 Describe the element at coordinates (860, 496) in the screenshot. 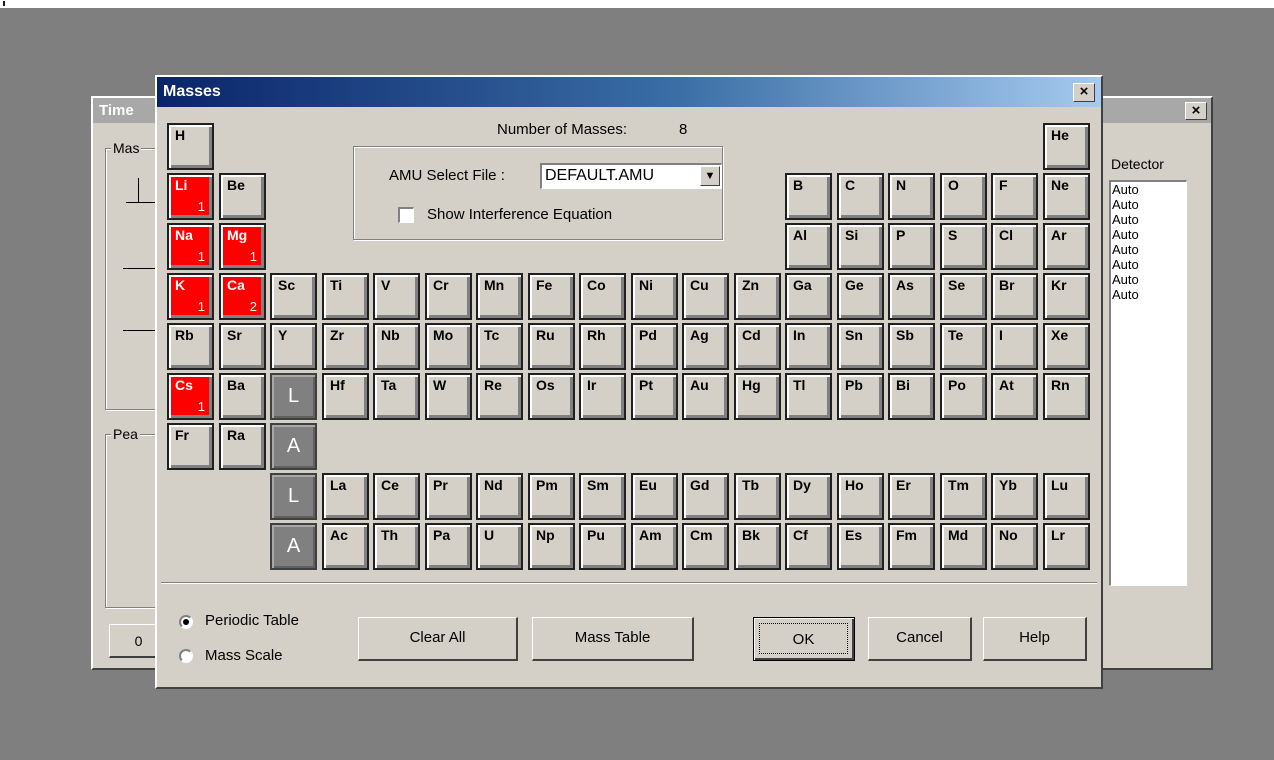

I see `element-button-ho: Ho` at that location.